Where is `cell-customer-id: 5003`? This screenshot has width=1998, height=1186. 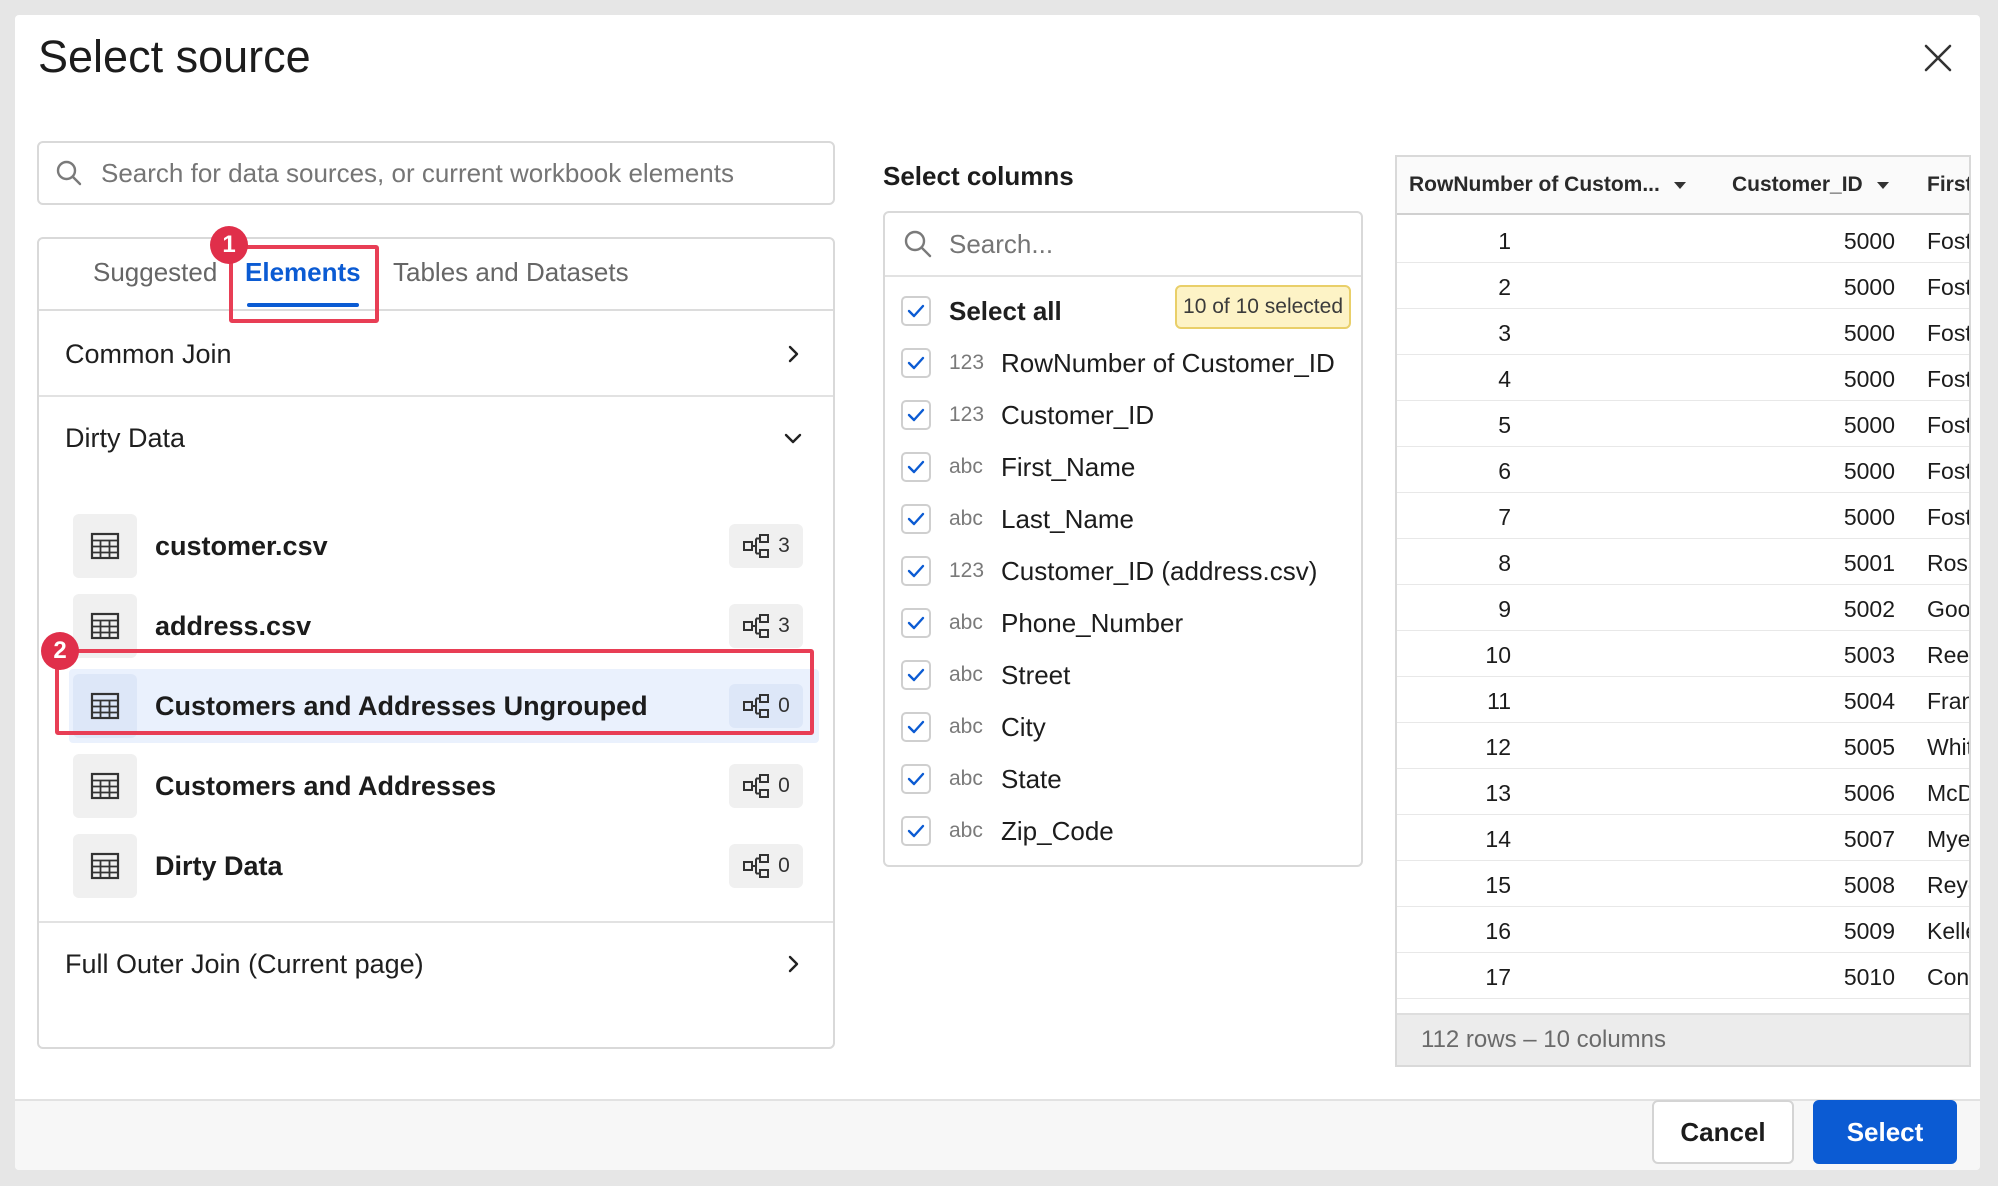 cell-customer-id: 5003 is located at coordinates (1869, 655).